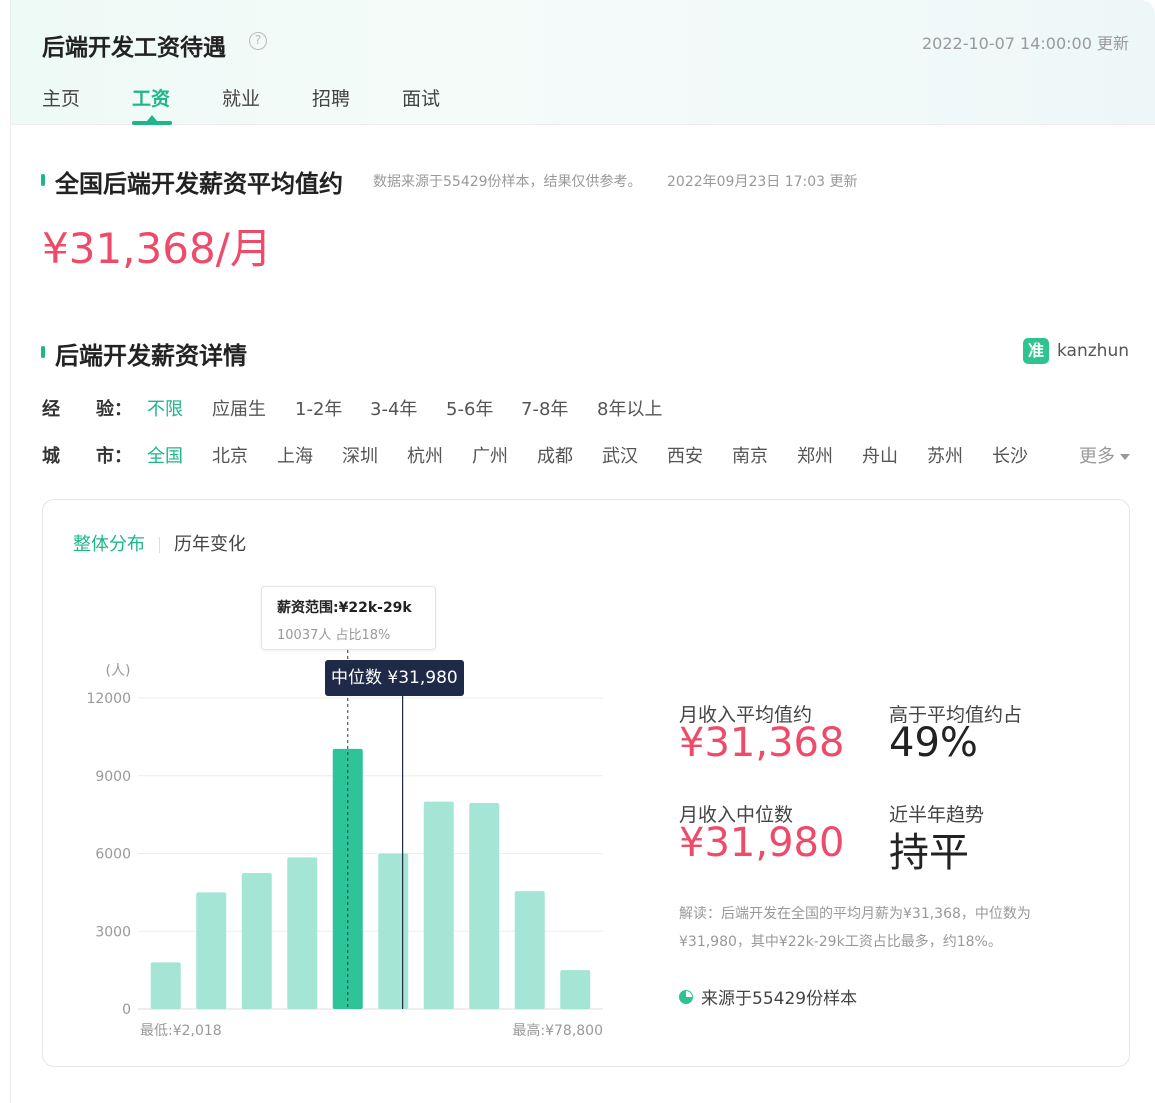 The width and height of the screenshot is (1155, 1103). What do you see at coordinates (126, 1010) in the screenshot?
I see `y-tick-label: 0` at bounding box center [126, 1010].